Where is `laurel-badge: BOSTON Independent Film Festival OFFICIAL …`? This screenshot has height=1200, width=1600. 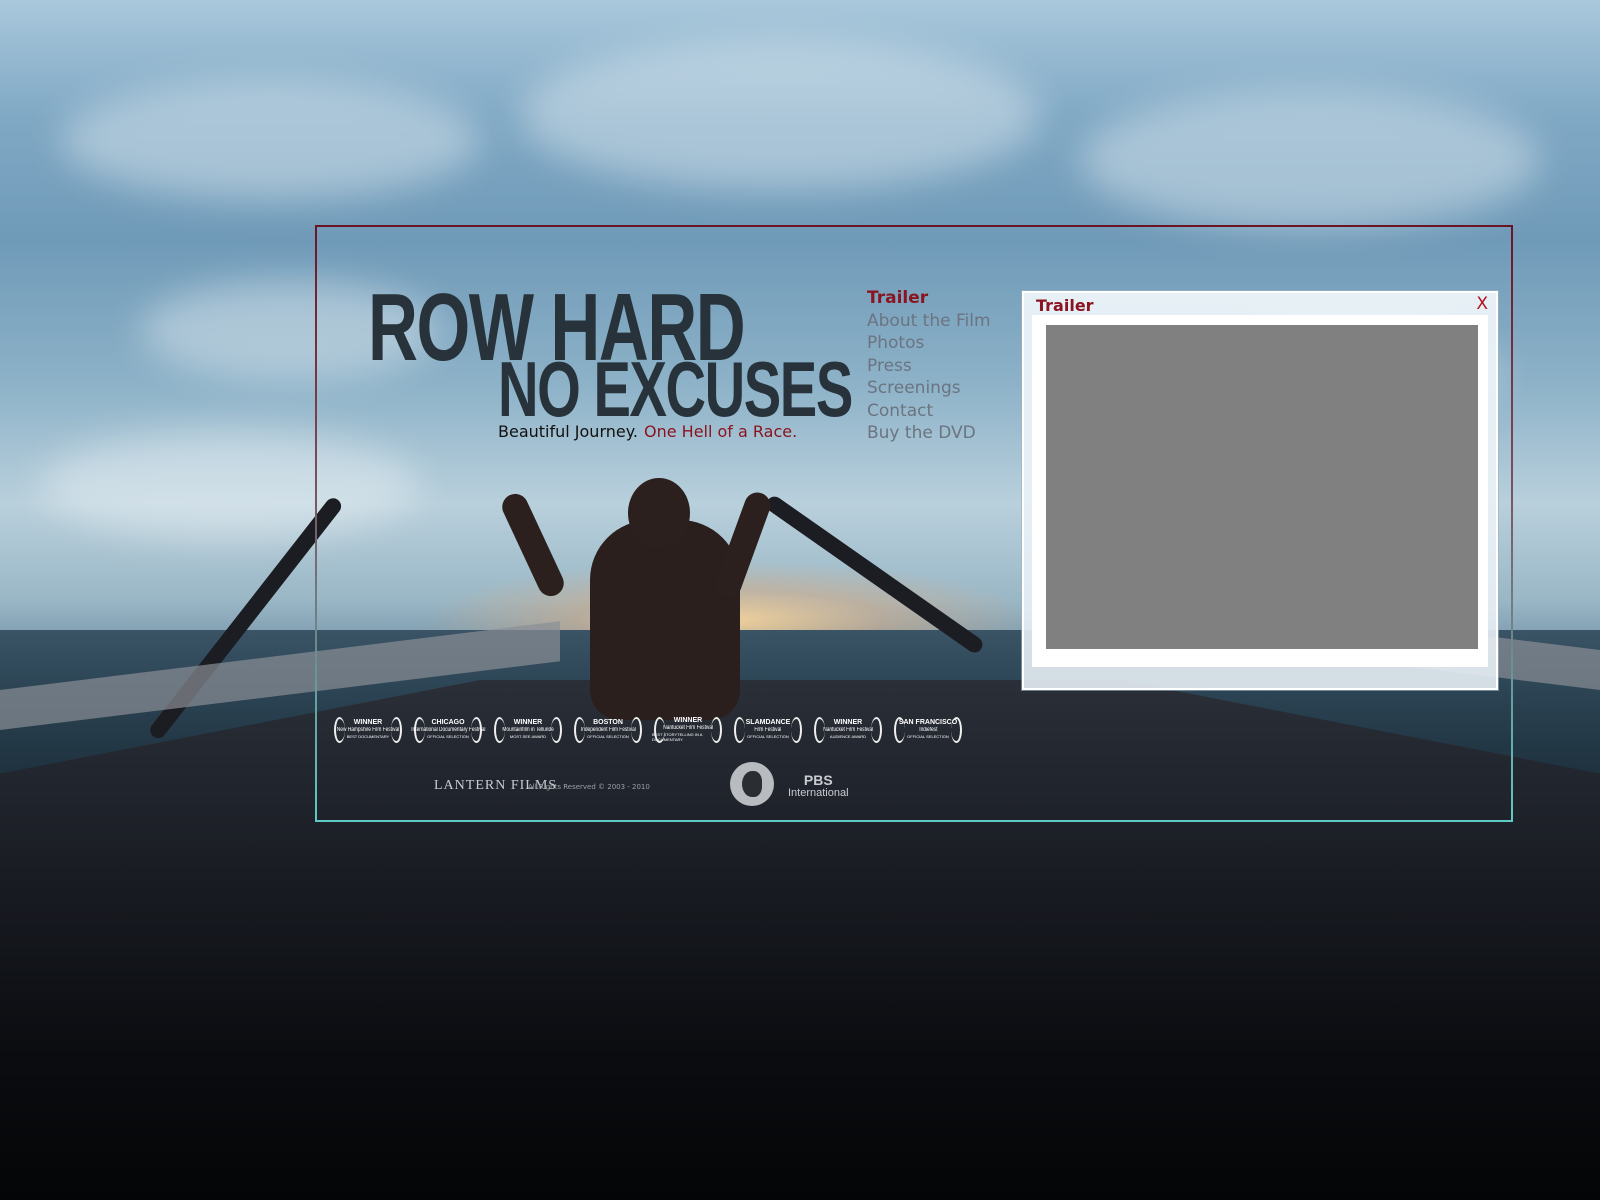 laurel-badge: BOSTON Independent Film Festival OFFICIAL … is located at coordinates (608, 729).